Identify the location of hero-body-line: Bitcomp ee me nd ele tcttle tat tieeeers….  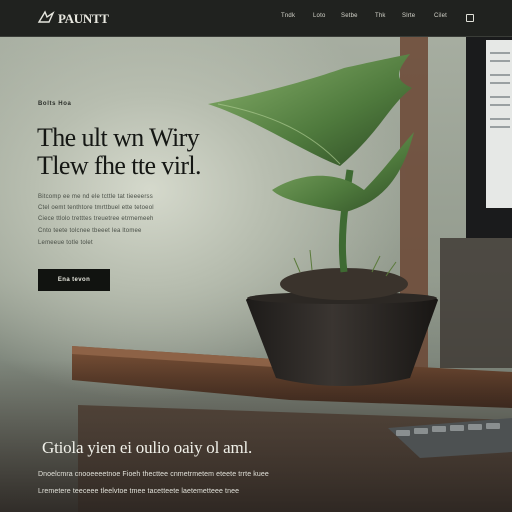
(95, 197).